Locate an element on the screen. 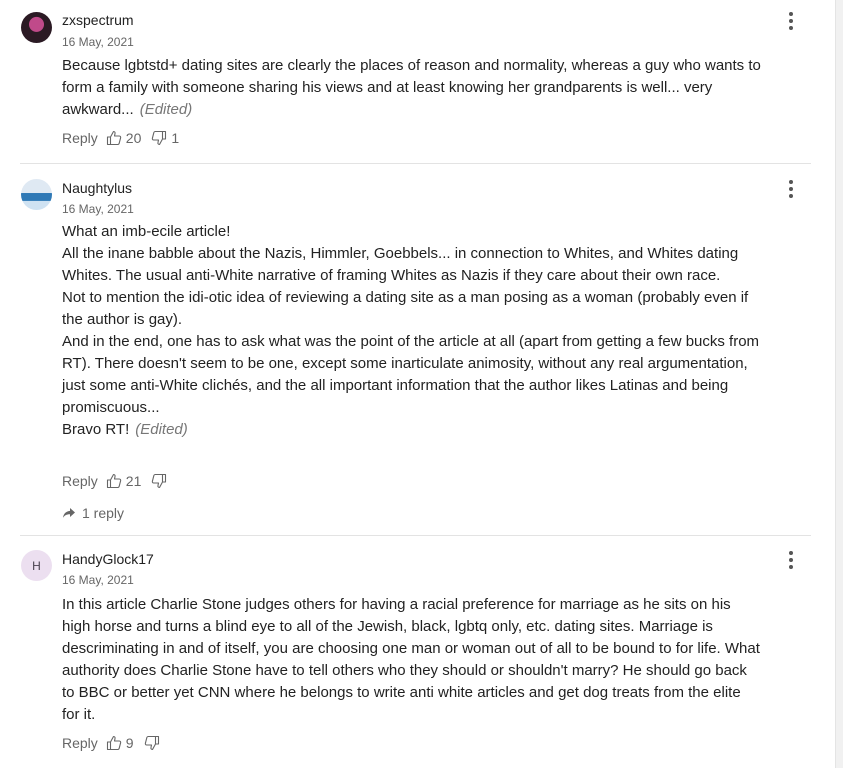 This screenshot has width=843, height=768. comment-actions: Reply 20 1 is located at coordinates (125, 138).